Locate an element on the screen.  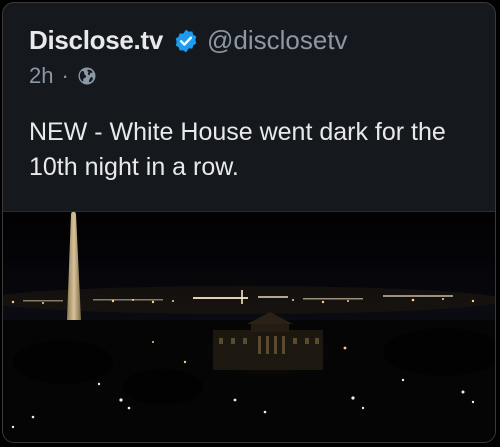
tweet-header: Disclose.tv @disclosetv is located at coordinates (188, 40).